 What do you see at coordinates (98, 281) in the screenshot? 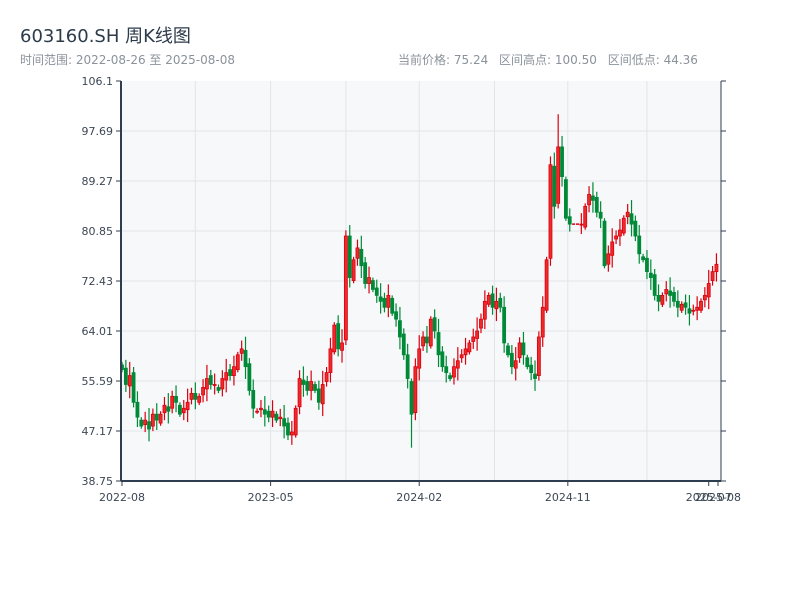
I see `y-tick-label: 72.43` at bounding box center [98, 281].